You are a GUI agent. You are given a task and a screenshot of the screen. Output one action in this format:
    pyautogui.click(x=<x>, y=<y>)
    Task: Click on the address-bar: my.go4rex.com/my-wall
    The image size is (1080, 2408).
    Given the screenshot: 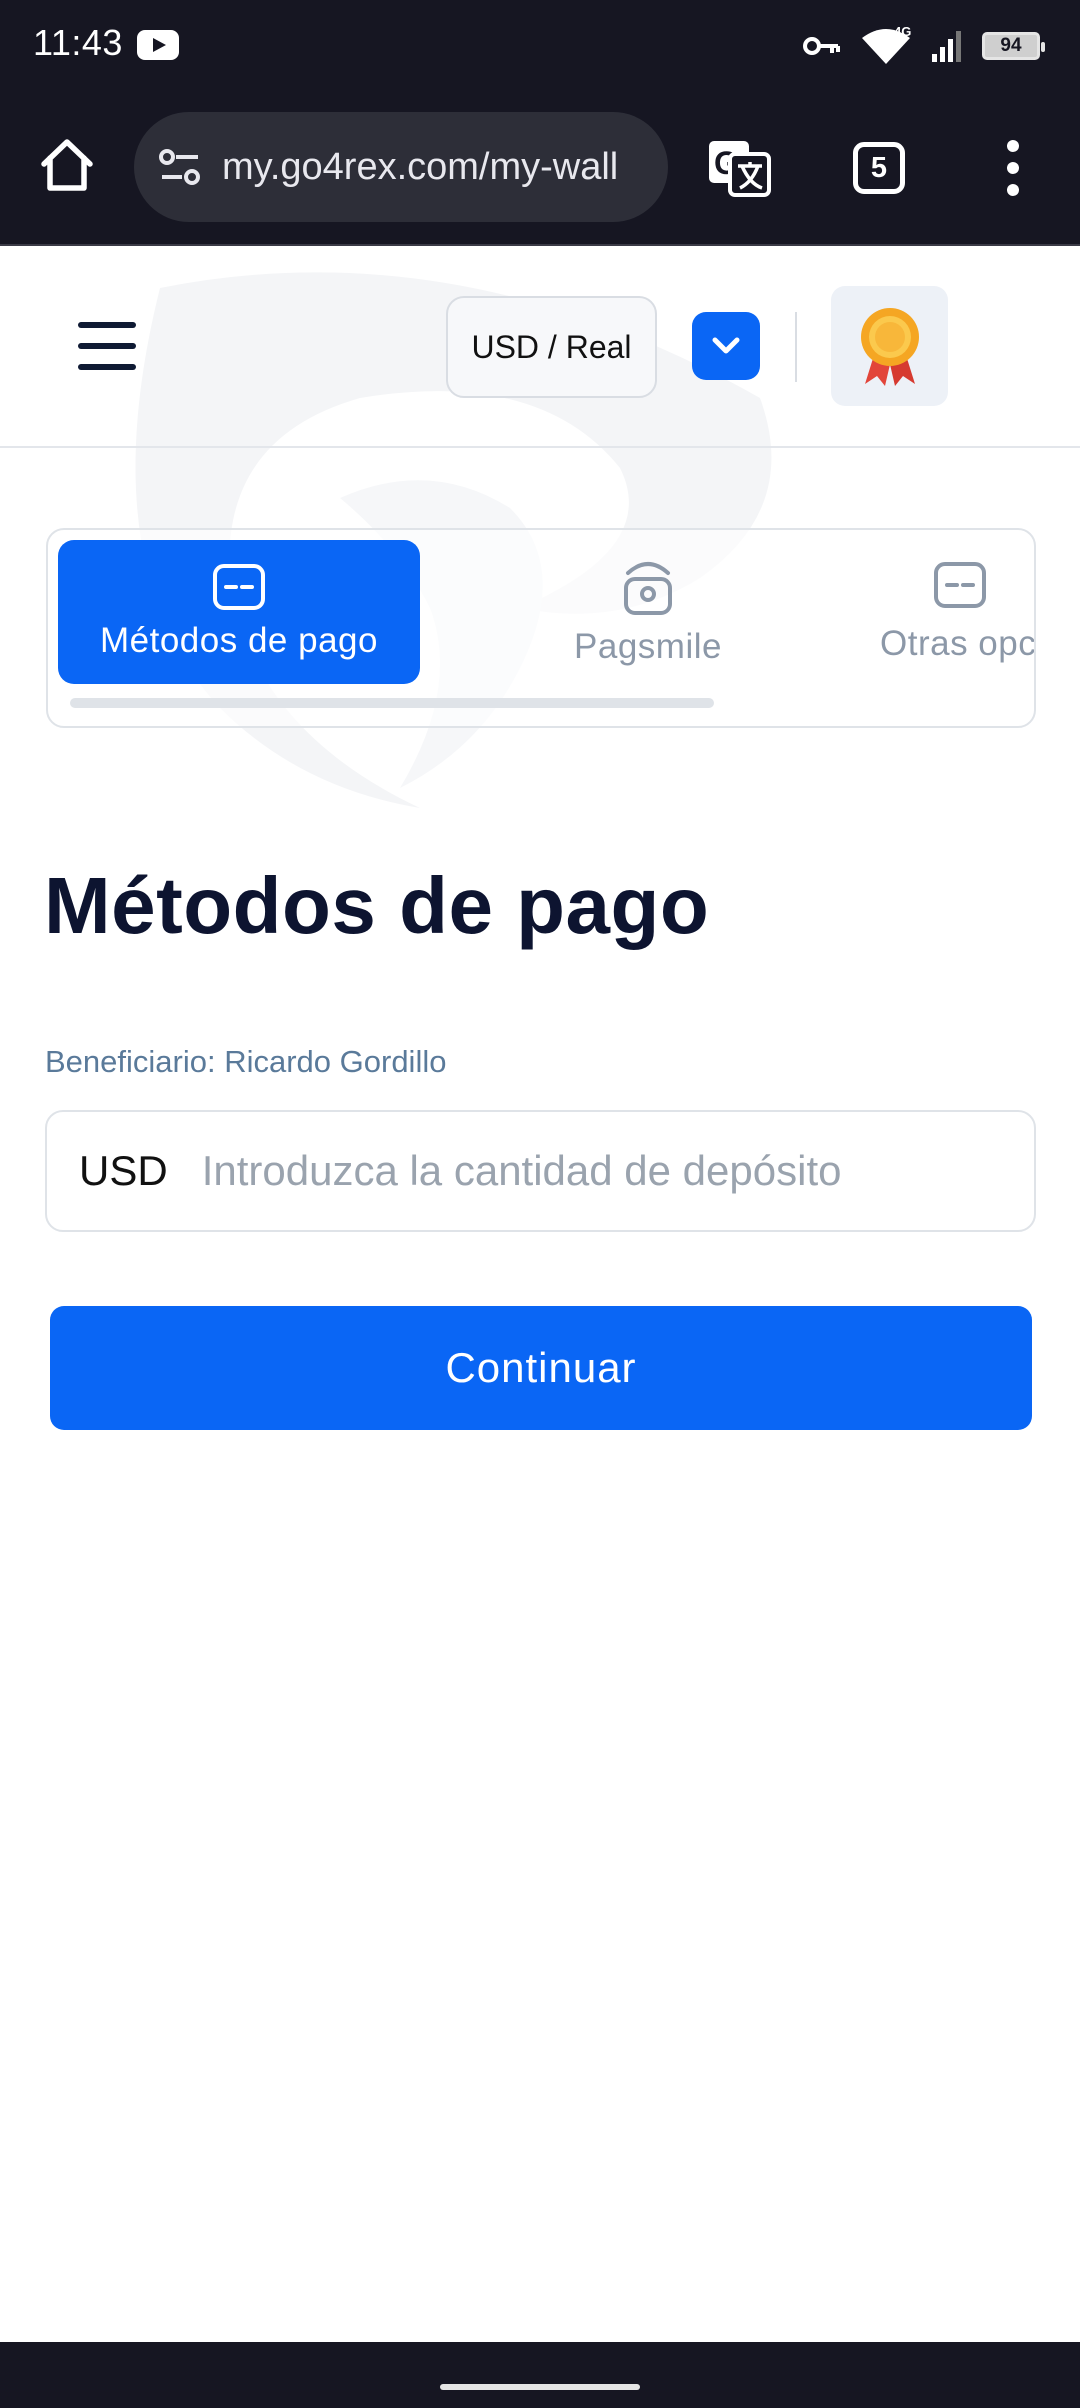 What is the action you would take?
    pyautogui.click(x=401, y=167)
    